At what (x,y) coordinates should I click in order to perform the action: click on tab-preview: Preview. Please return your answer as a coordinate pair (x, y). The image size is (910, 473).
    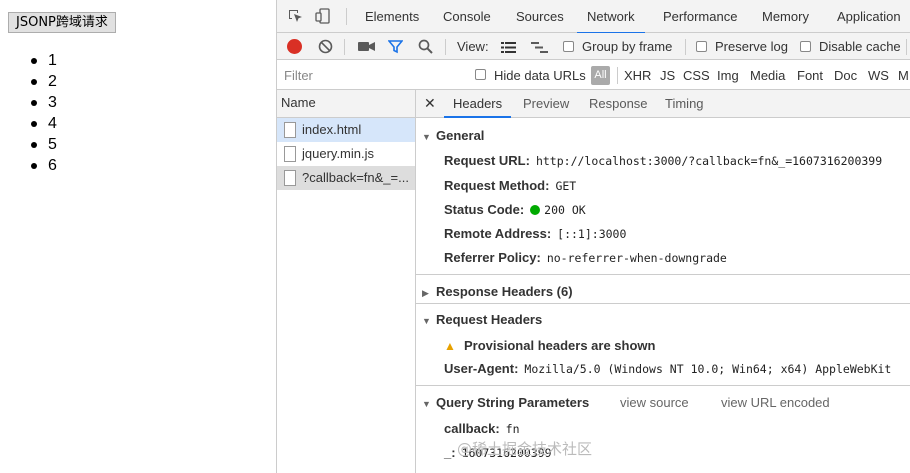
    Looking at the image, I should click on (546, 103).